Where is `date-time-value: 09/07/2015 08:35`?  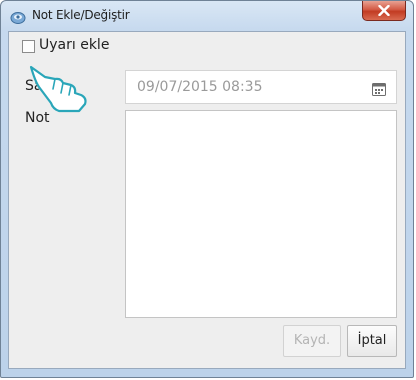 date-time-value: 09/07/2015 08:35 is located at coordinates (200, 87).